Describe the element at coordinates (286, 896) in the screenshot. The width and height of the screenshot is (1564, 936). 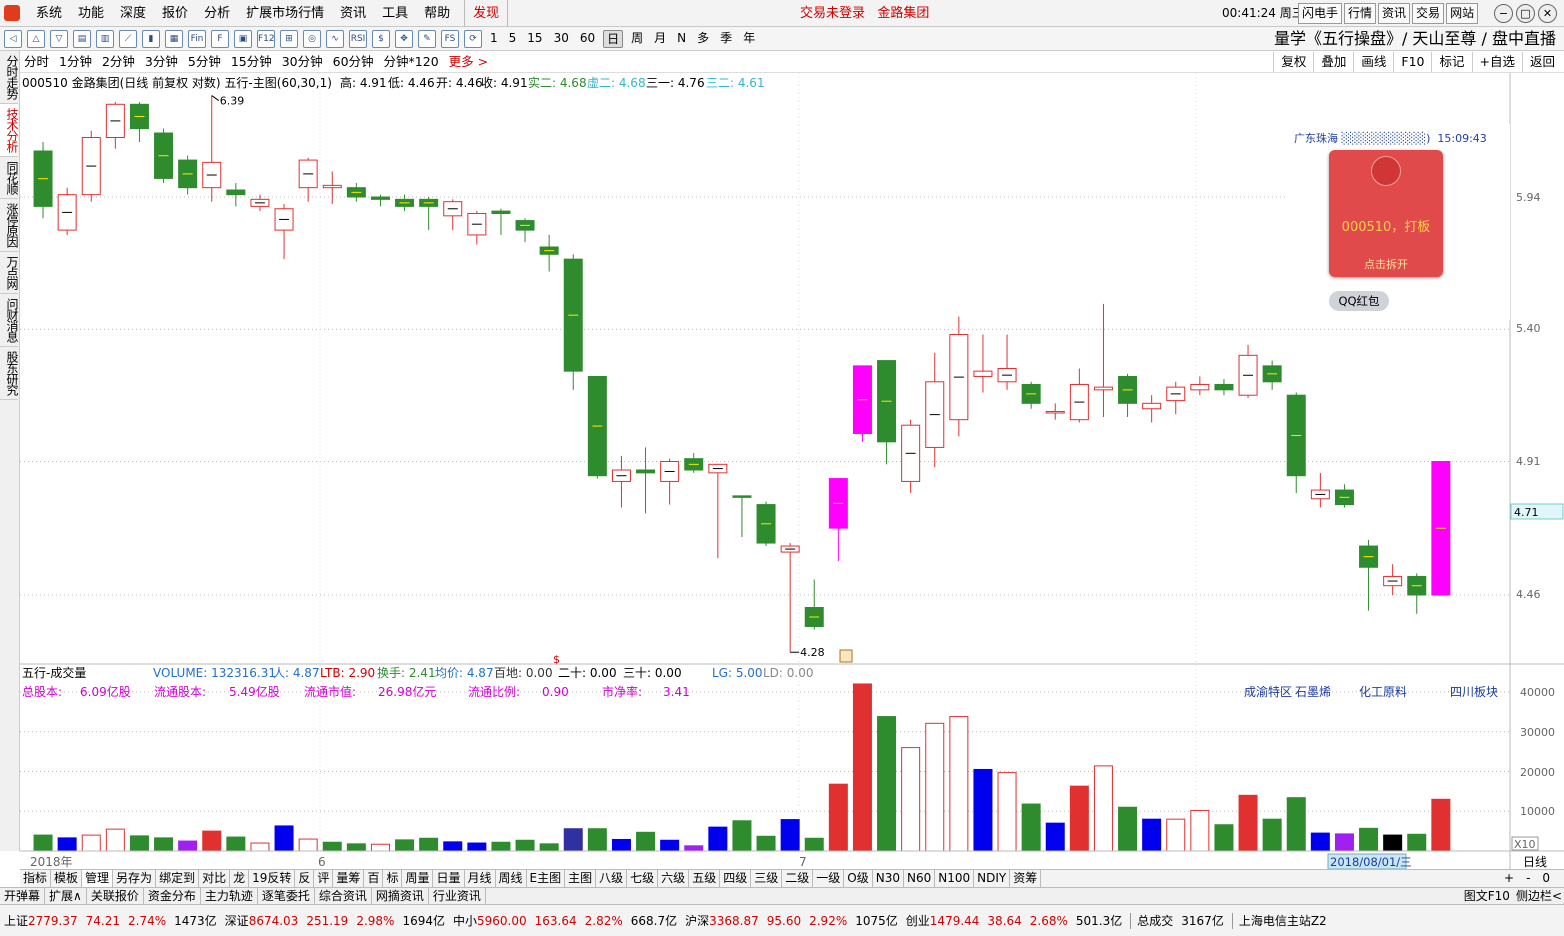
I see `func-order-detail: 逐笔委托` at that location.